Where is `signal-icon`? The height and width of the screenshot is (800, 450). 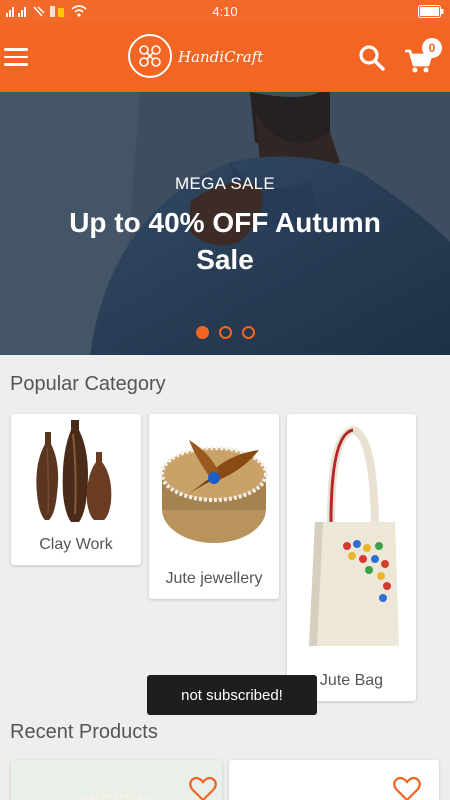
signal-icon is located at coordinates (35, 11).